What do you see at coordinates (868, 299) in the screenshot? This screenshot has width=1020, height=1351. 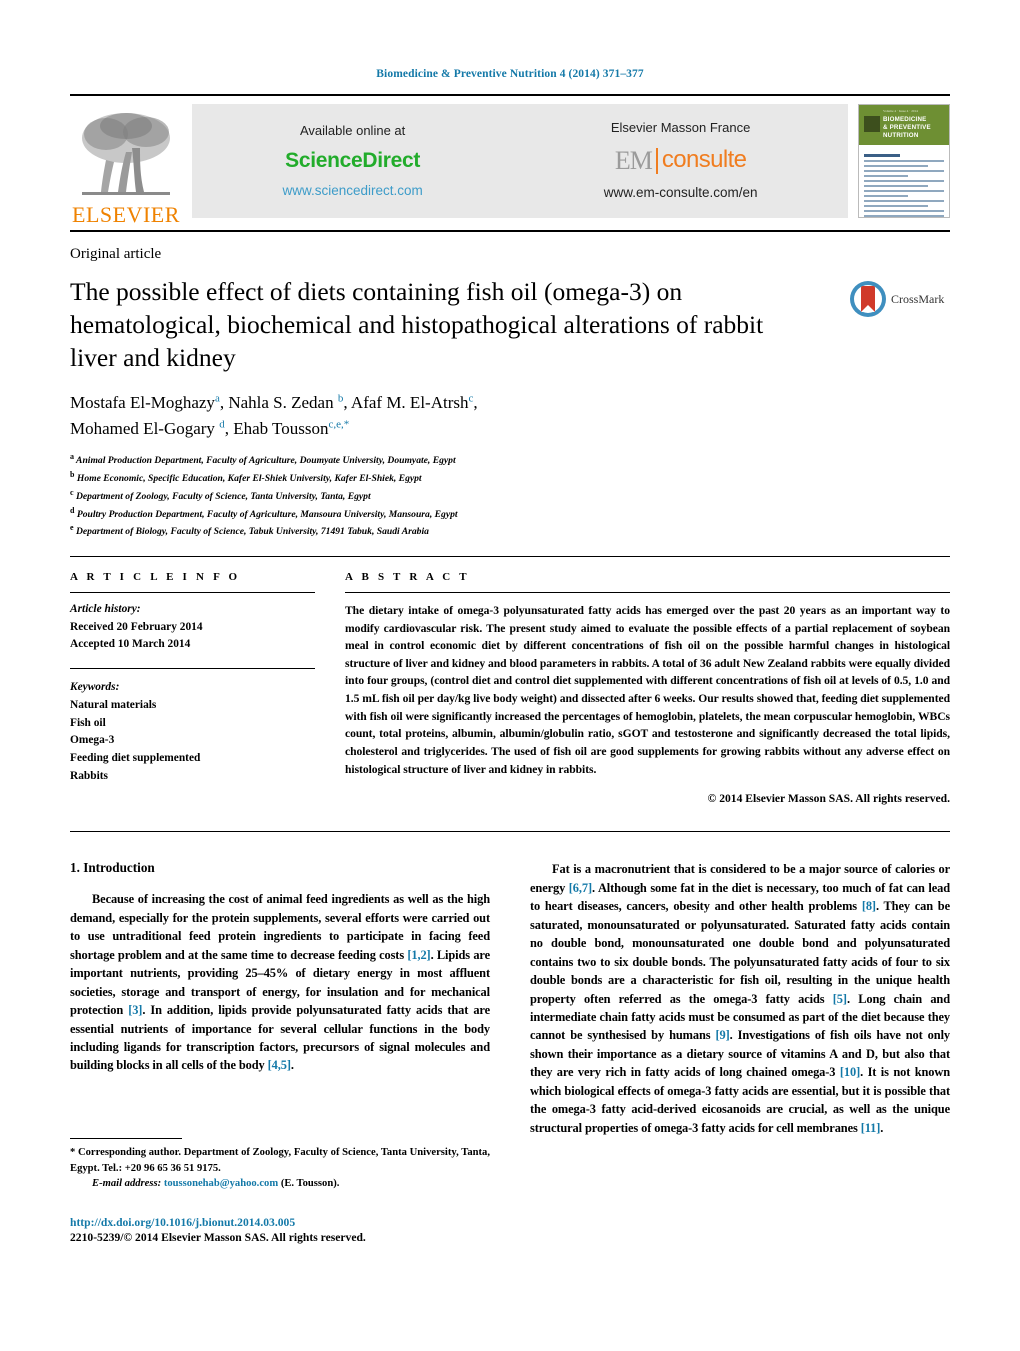 I see `crossmark-icon` at bounding box center [868, 299].